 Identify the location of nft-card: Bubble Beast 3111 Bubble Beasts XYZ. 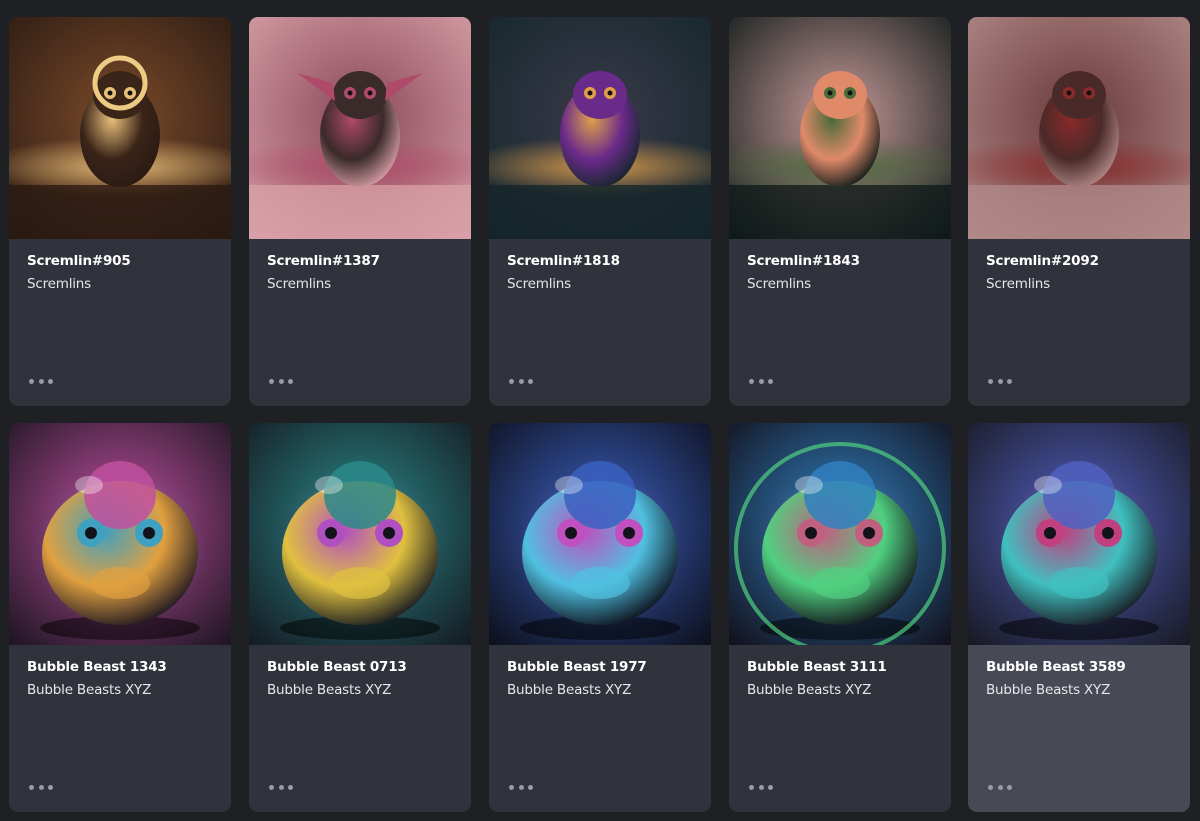
(840, 617).